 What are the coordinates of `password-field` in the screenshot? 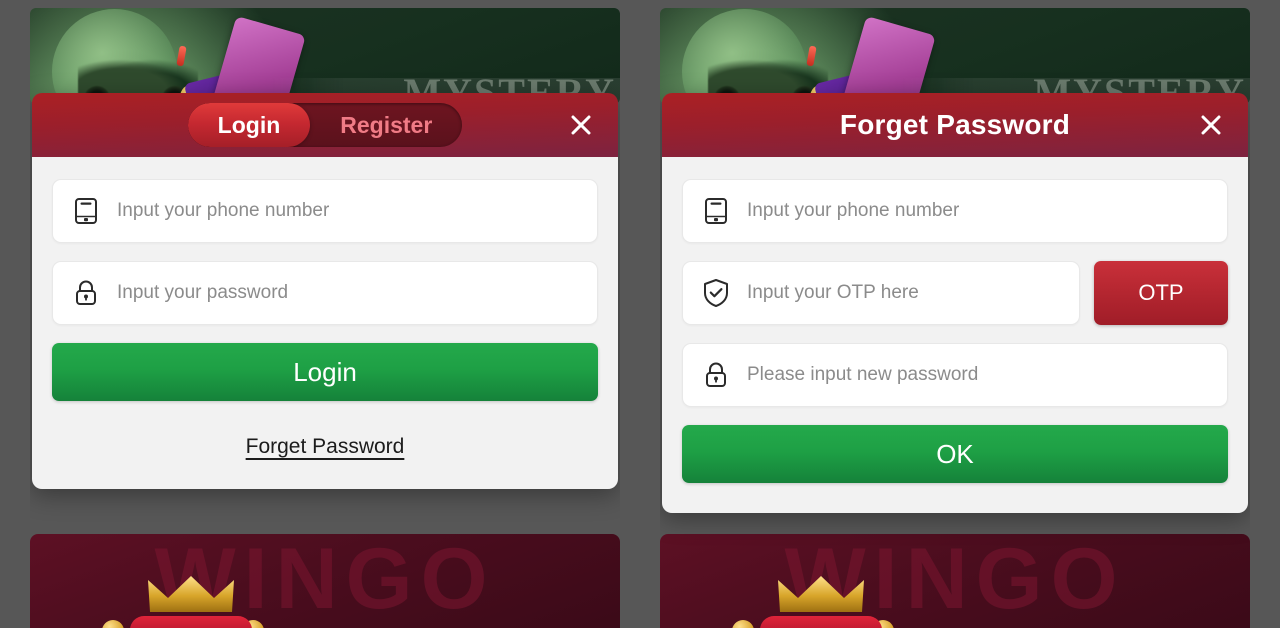 It's located at (325, 293).